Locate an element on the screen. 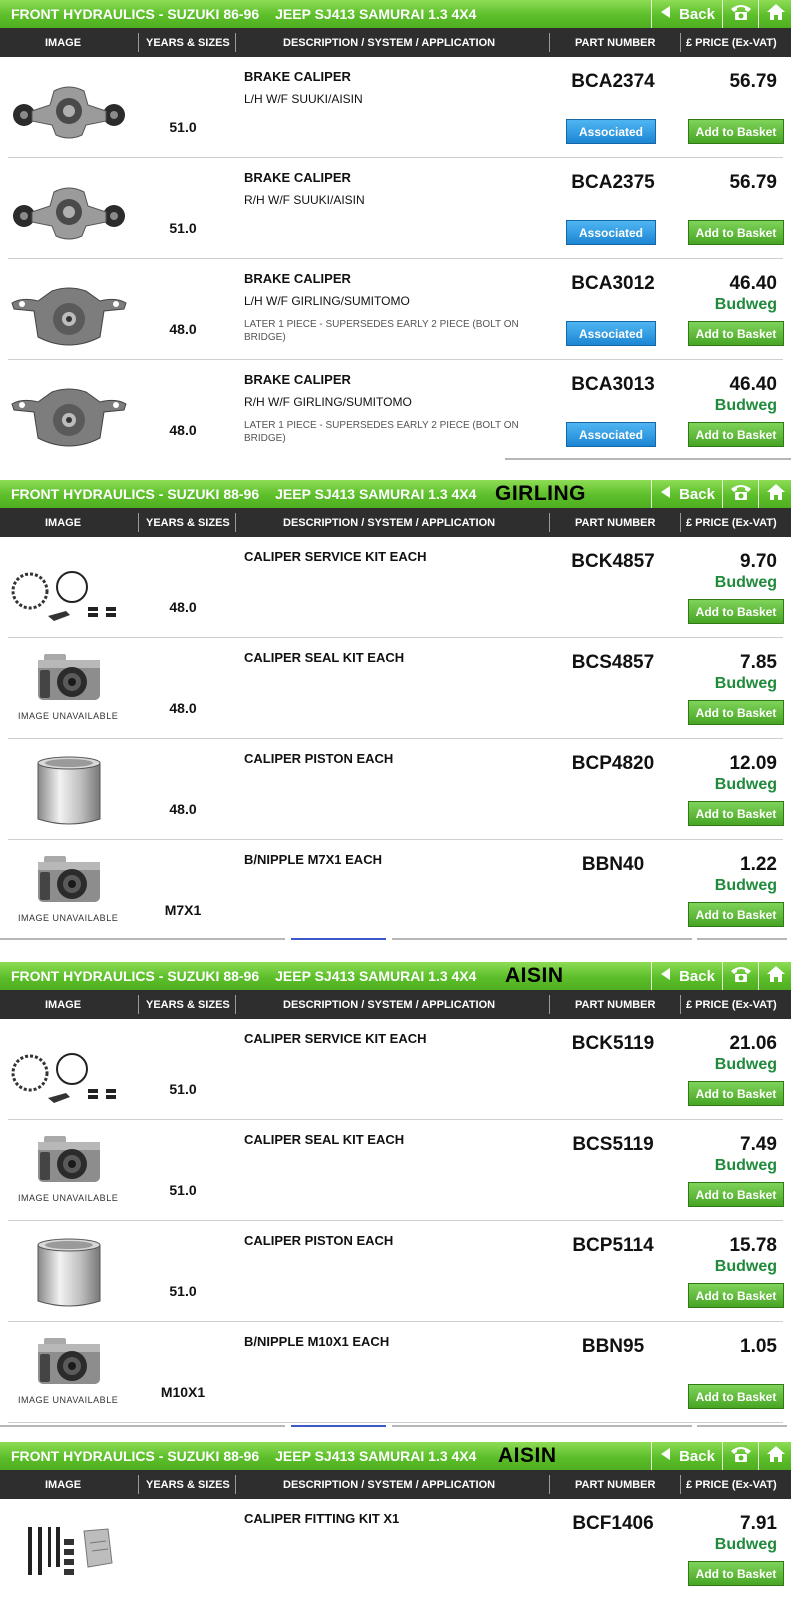 This screenshot has height=1615, width=791. col-description: DESCRIPTION / SYSTEM / APPLICATION is located at coordinates (389, 43).